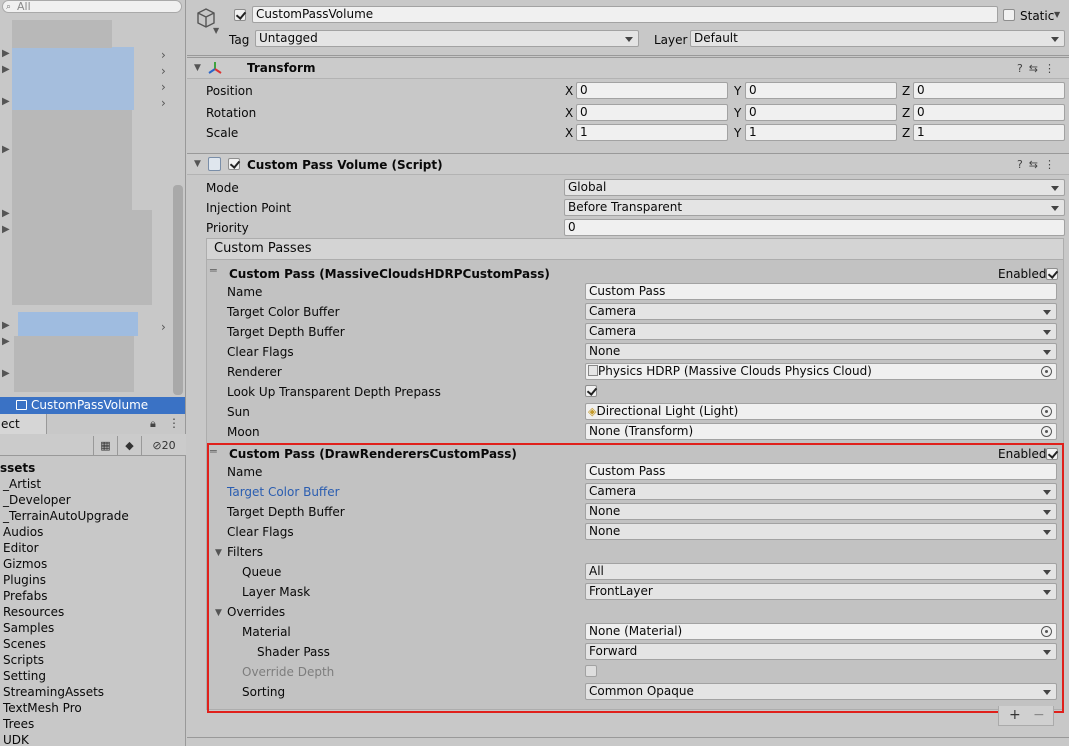 This screenshot has width=1069, height=746. I want to click on remove-pass-button: −, so click(1039, 715).